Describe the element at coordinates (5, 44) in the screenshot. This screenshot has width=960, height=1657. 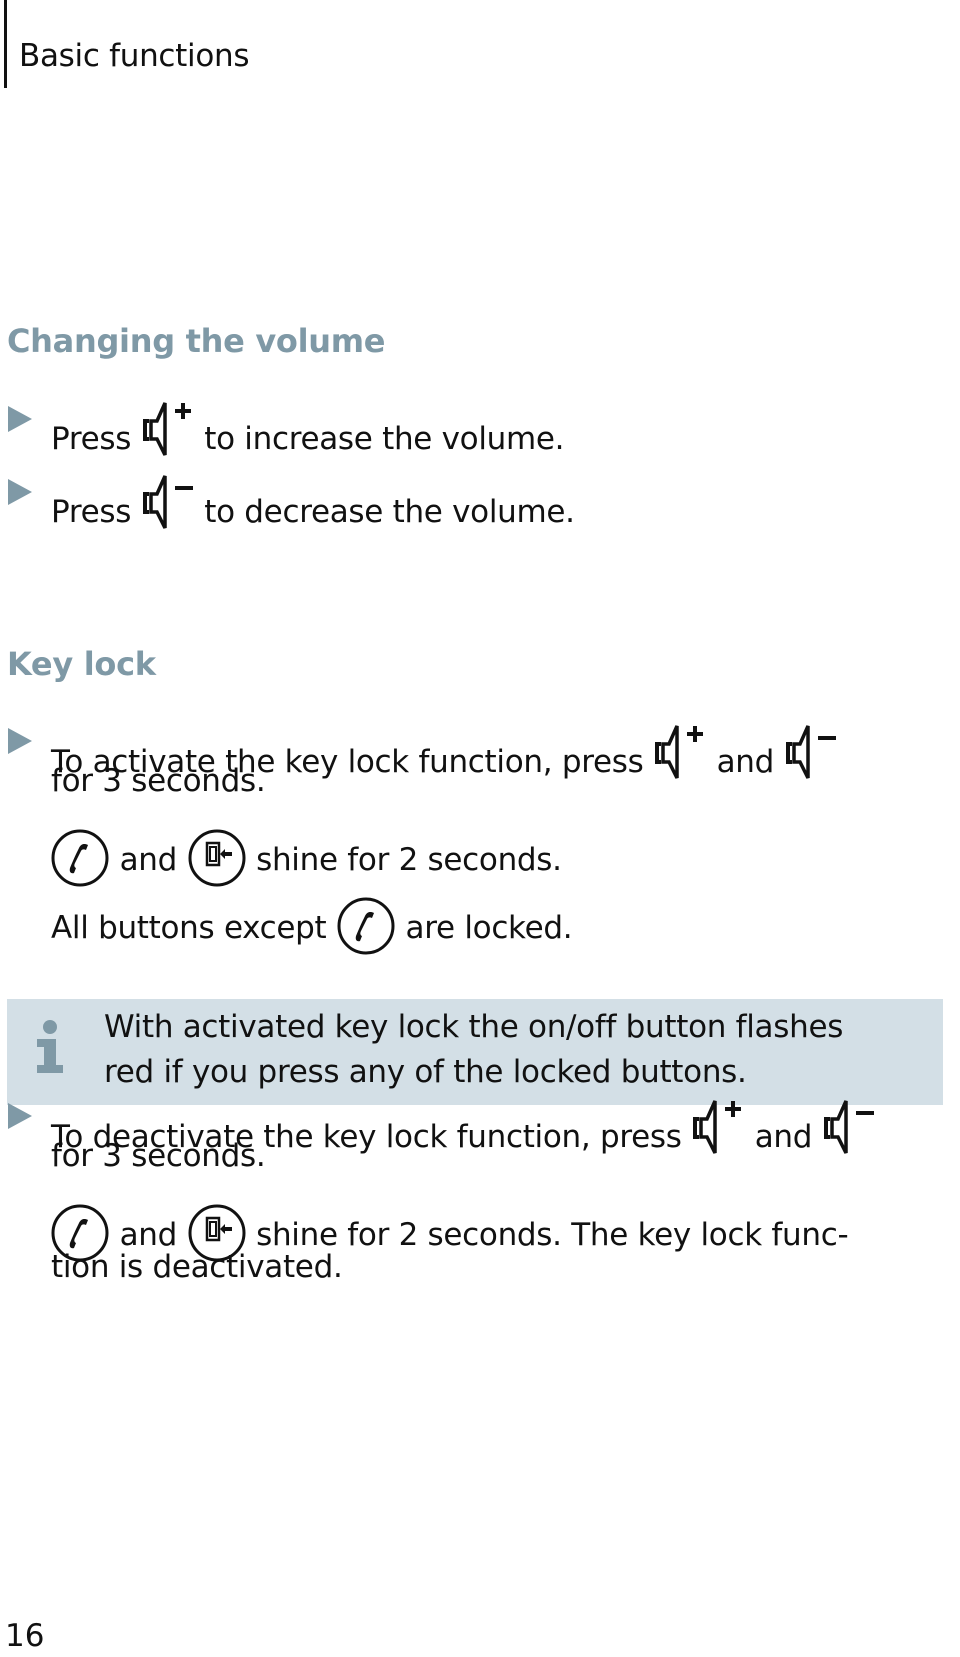
I see `header-rule` at that location.